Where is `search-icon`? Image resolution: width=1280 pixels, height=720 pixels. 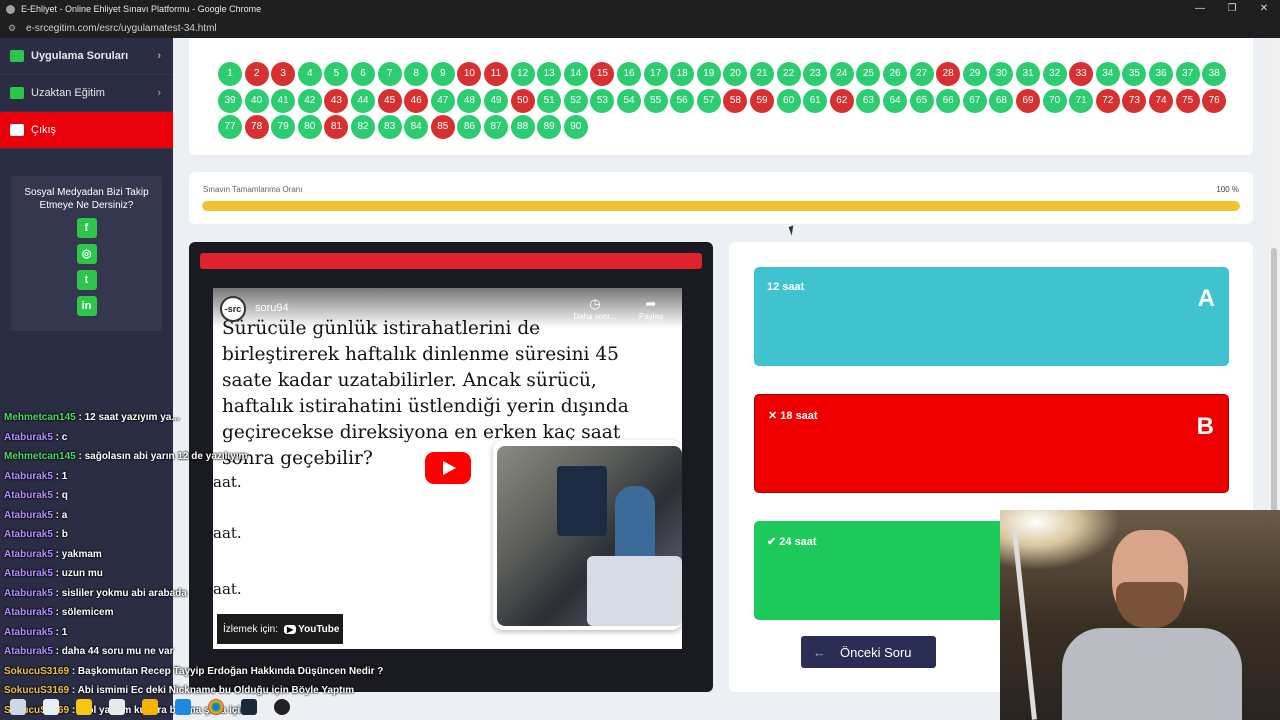
search-icon is located at coordinates (51, 707).